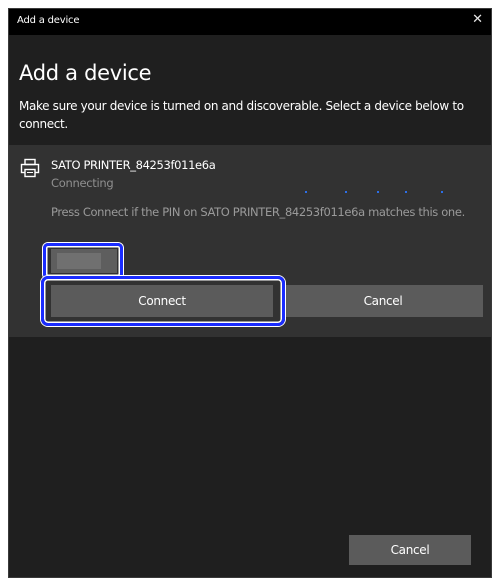 The width and height of the screenshot is (500, 578). I want to click on printer-icon, so click(30, 168).